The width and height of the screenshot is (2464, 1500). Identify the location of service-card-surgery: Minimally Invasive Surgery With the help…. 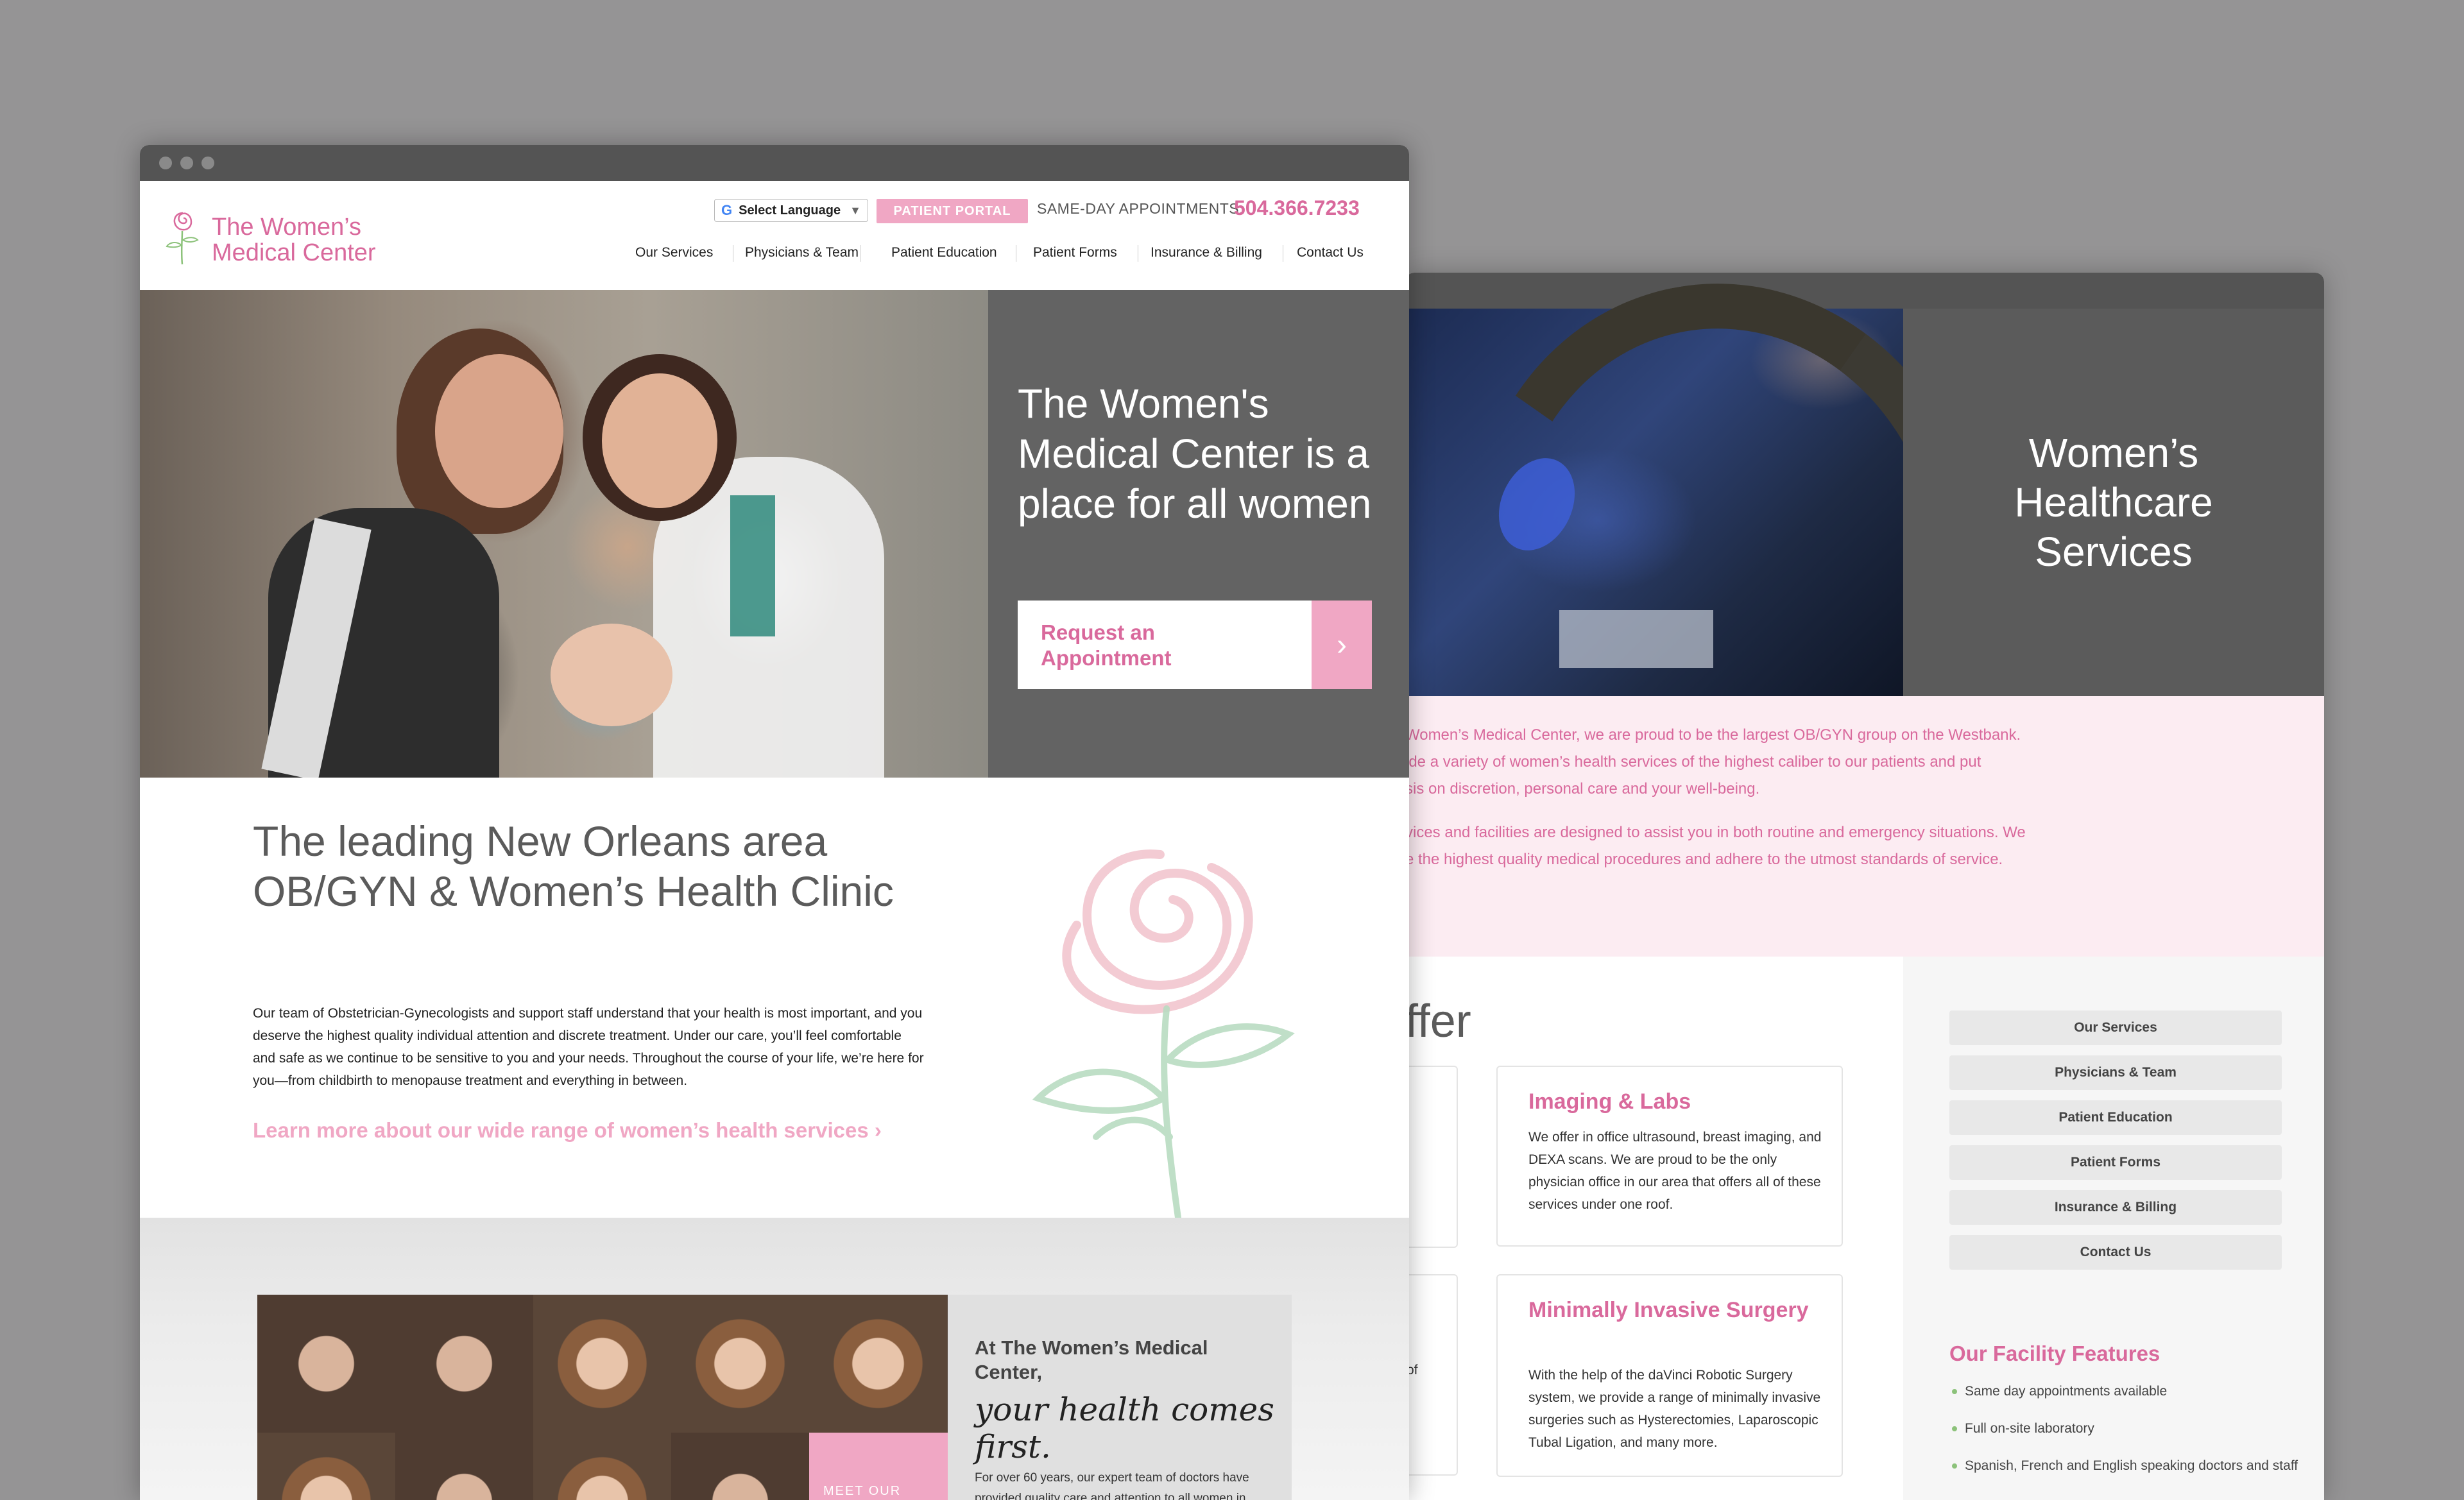
(1670, 1375).